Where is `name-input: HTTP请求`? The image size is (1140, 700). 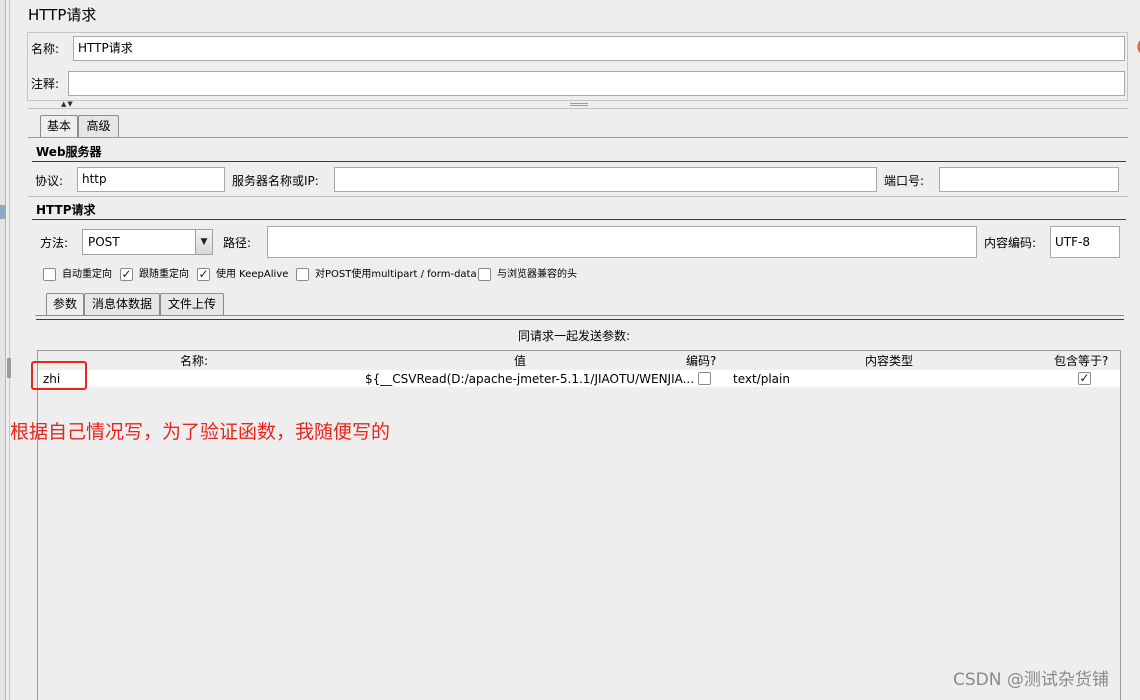 name-input: HTTP请求 is located at coordinates (599, 48).